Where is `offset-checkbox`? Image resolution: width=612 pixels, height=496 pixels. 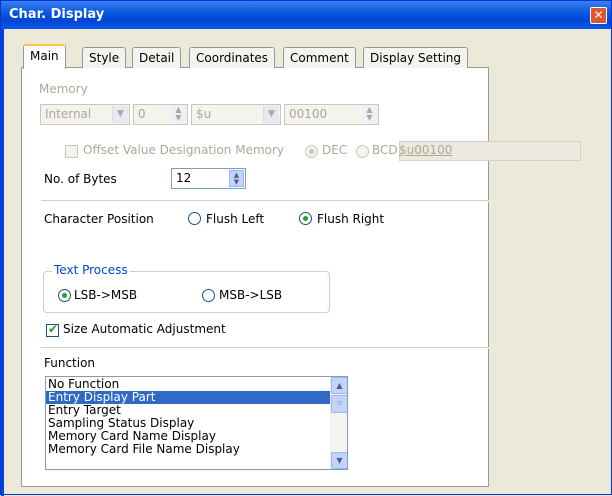 offset-checkbox is located at coordinates (71, 151).